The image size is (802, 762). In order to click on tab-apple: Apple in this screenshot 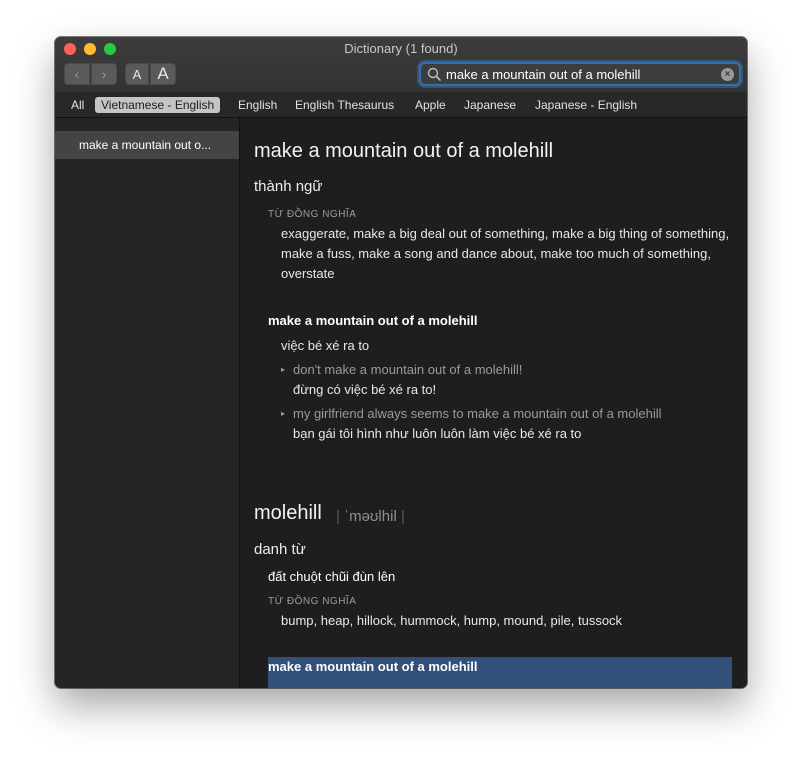, I will do `click(430, 105)`.